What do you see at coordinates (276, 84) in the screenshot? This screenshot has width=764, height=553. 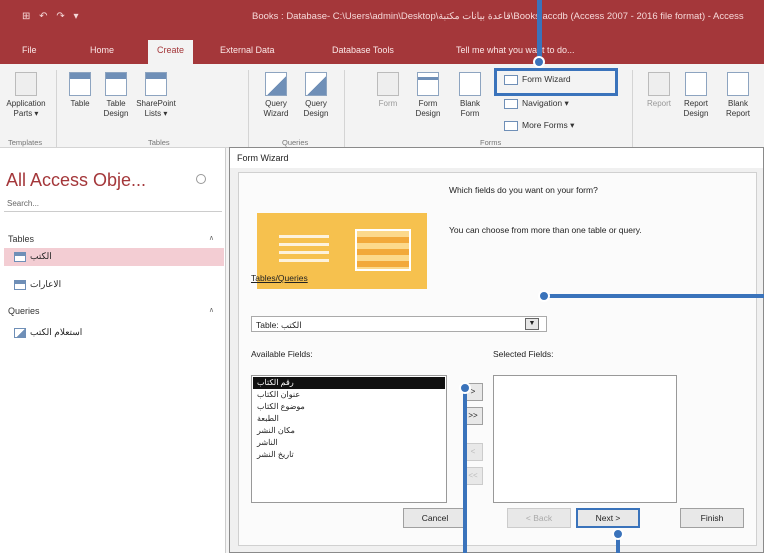 I see `query-wizard-icon` at bounding box center [276, 84].